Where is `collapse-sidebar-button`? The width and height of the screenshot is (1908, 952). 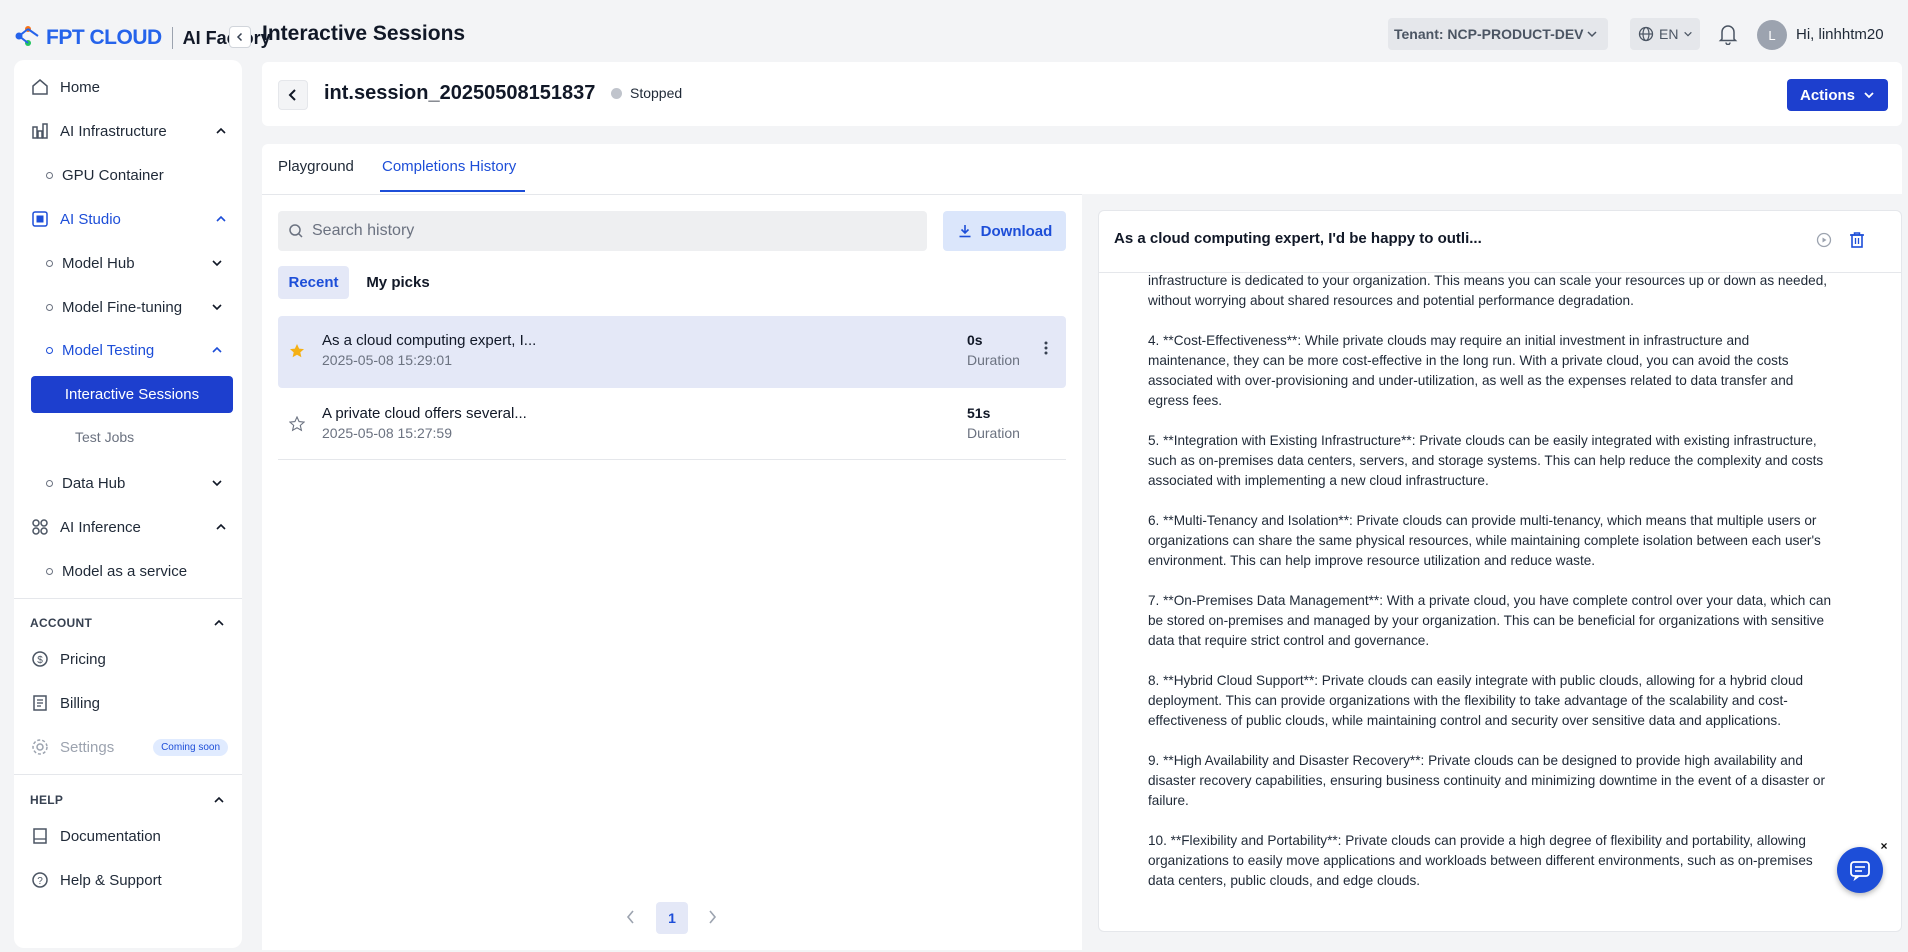 collapse-sidebar-button is located at coordinates (240, 37).